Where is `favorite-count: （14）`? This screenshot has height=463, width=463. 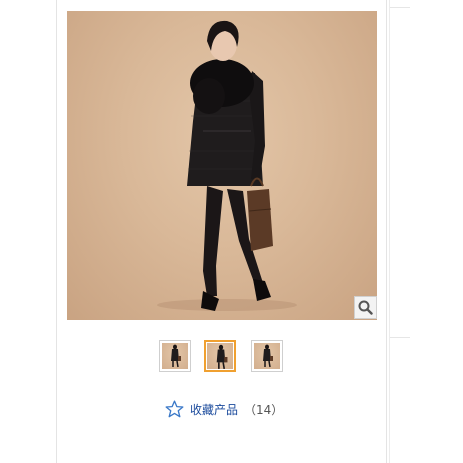 favorite-count: （14） is located at coordinates (264, 409).